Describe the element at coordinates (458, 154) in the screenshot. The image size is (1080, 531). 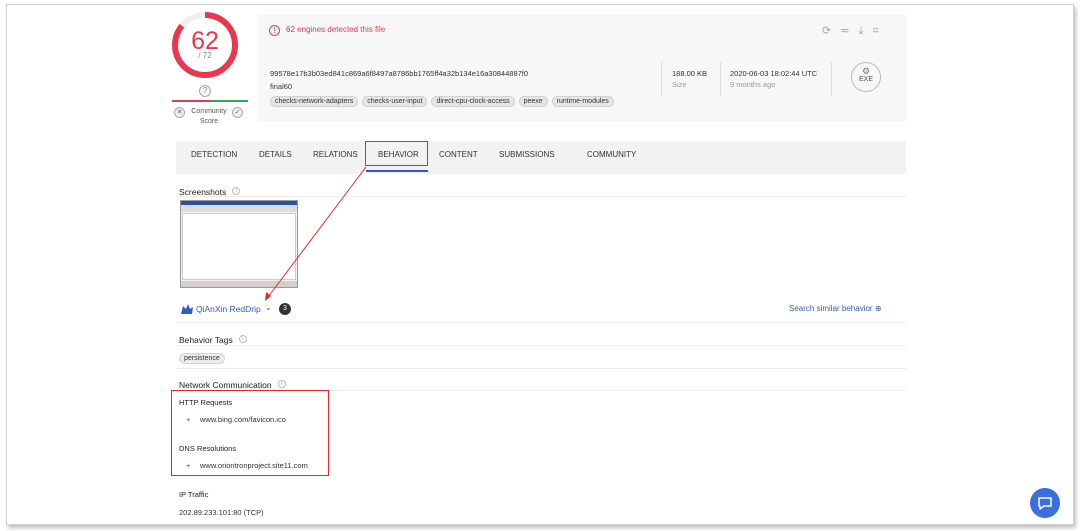
I see `tab-content: CONTENT` at that location.